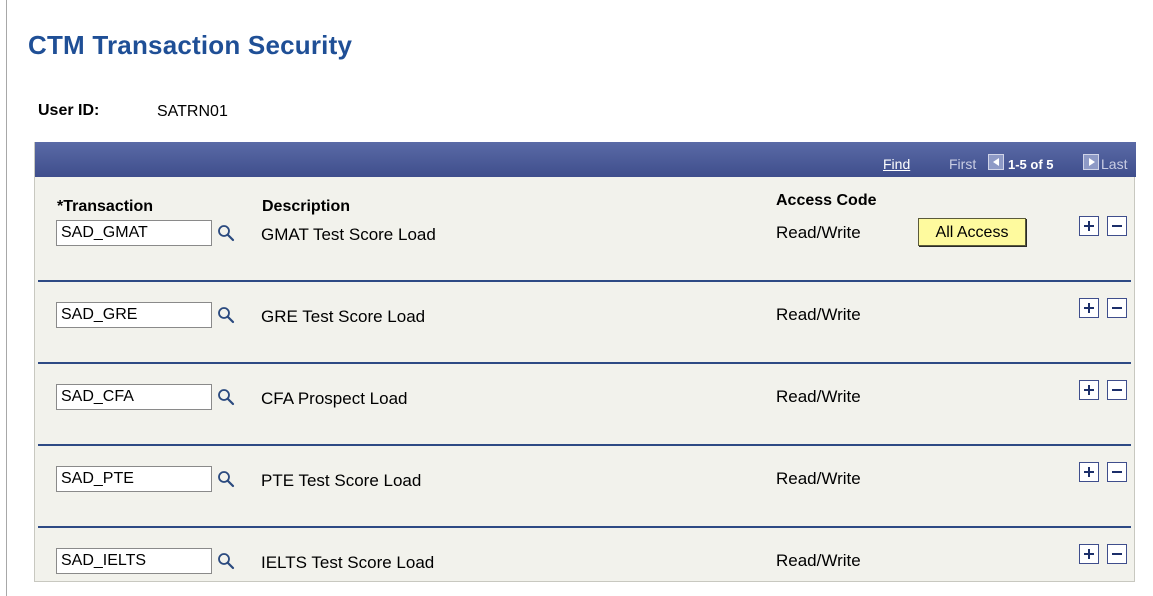  What do you see at coordinates (6, 298) in the screenshot?
I see `page-left-rule` at bounding box center [6, 298].